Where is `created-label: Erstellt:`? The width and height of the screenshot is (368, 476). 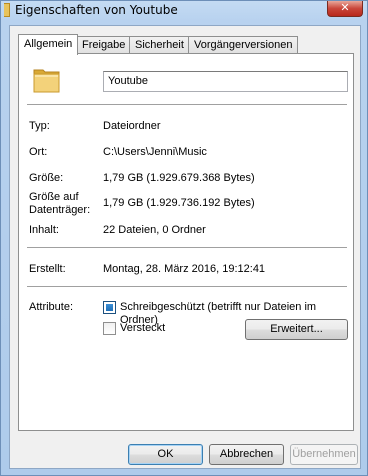
created-label: Erstellt: is located at coordinates (47, 269).